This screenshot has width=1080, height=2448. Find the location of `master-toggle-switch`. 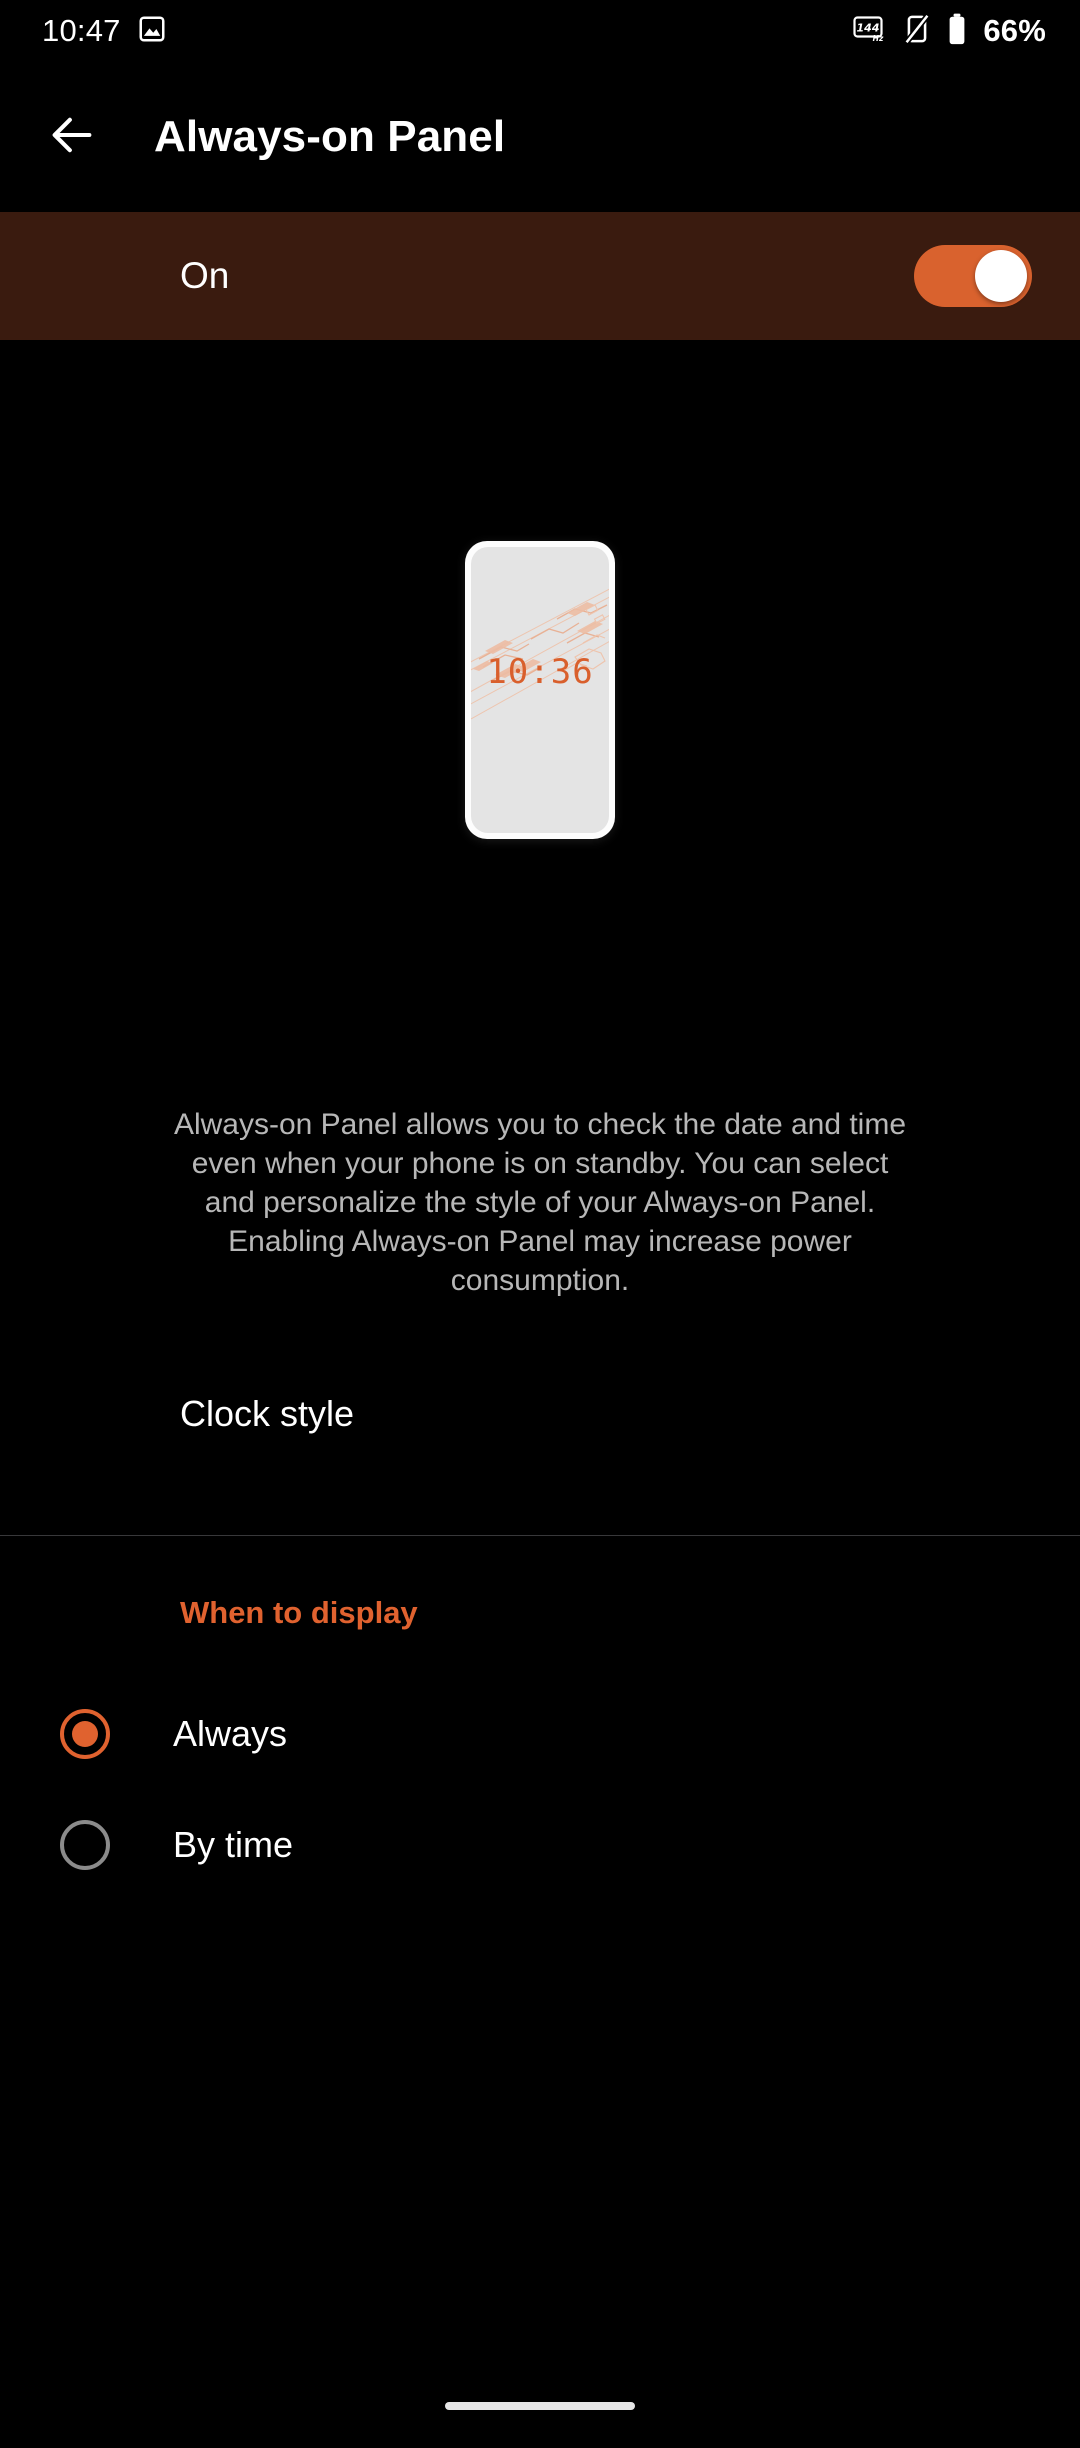

master-toggle-switch is located at coordinates (973, 276).